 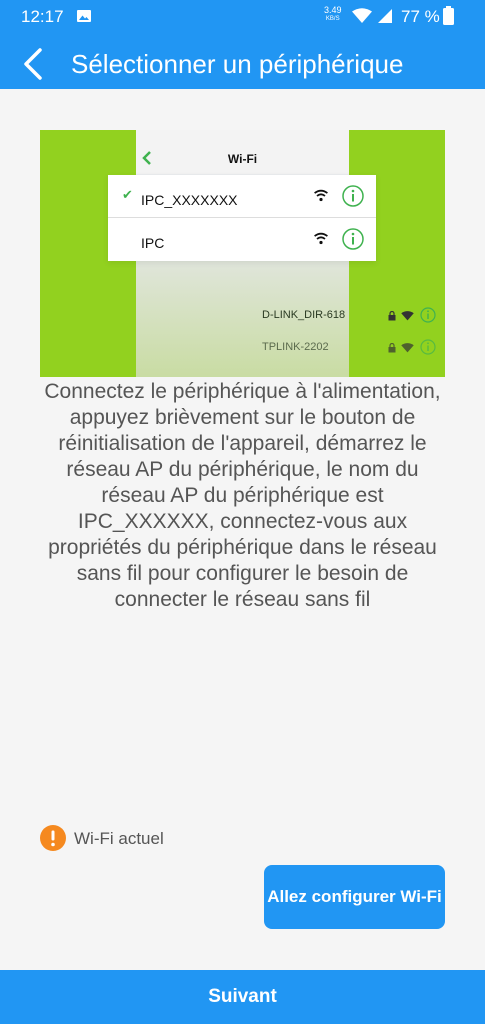 What do you see at coordinates (127, 194) in the screenshot?
I see `checkmark-icon: ✔` at bounding box center [127, 194].